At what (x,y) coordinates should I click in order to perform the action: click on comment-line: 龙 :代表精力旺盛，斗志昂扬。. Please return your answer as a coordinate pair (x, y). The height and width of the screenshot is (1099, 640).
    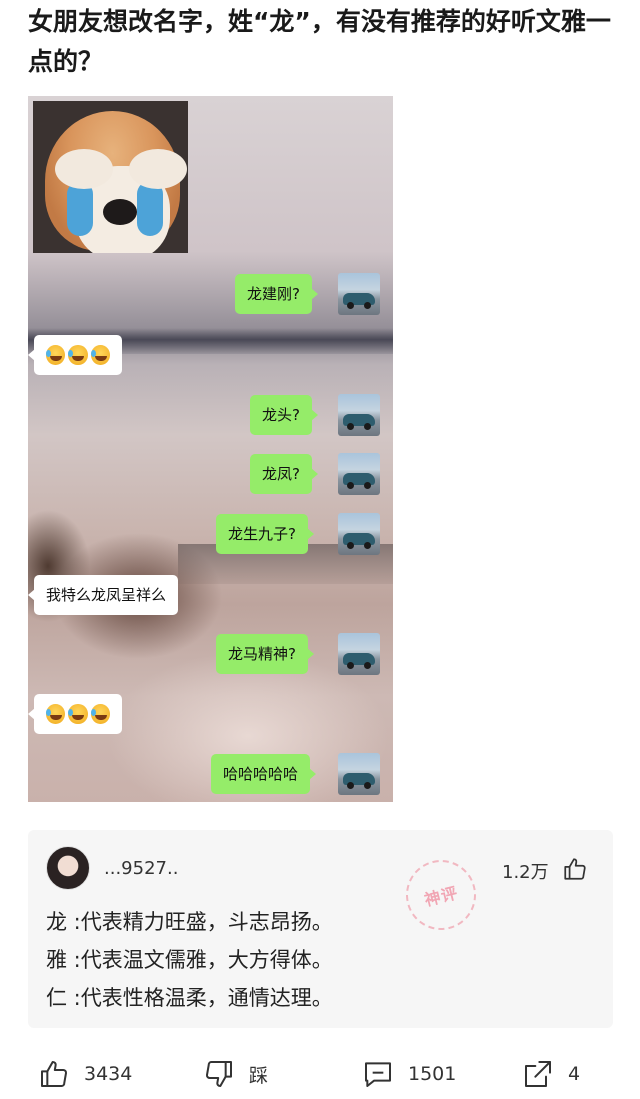
    Looking at the image, I should click on (189, 922).